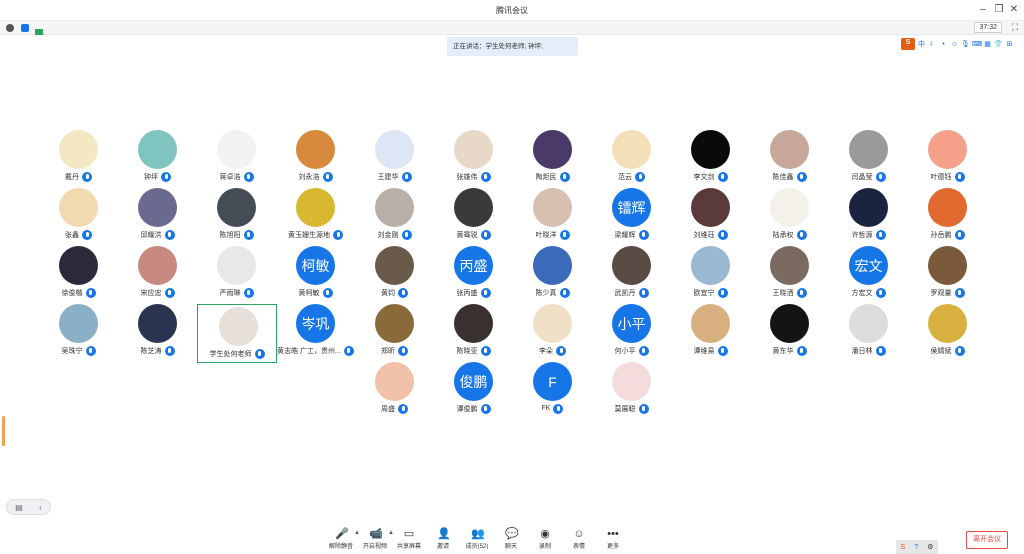  I want to click on participant-tile: 柯敏 黄柯敏, so click(315, 274).